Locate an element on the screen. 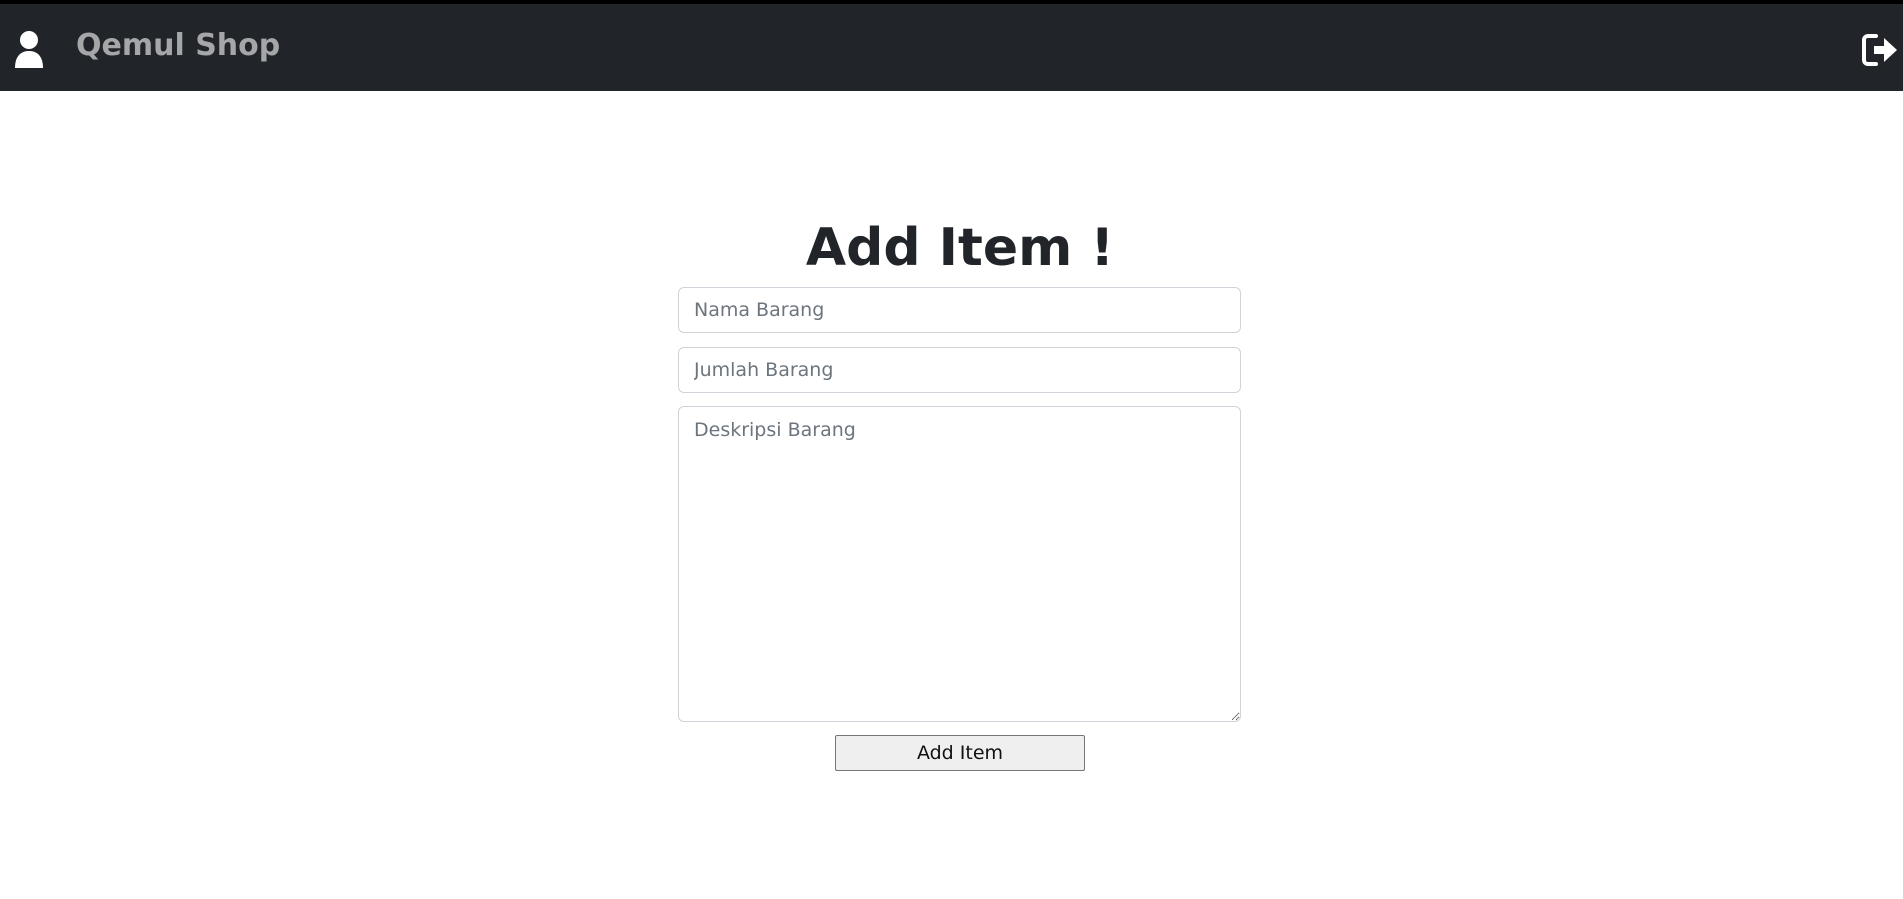  navbar: Qemul Shop is located at coordinates (951, 45).